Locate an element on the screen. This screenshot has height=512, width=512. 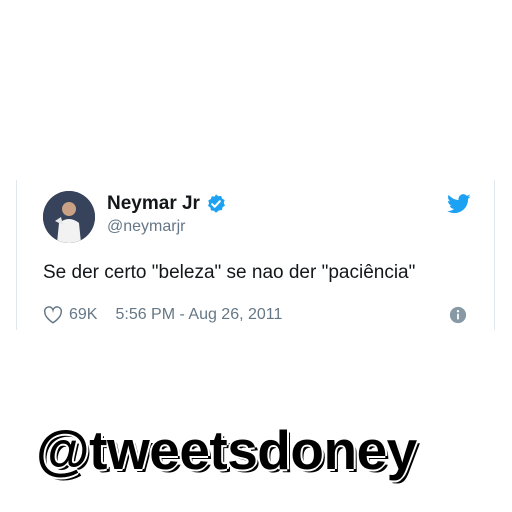
tweet-timestamp: 5:56 PM - Aug 26, 2011 is located at coordinates (198, 315).